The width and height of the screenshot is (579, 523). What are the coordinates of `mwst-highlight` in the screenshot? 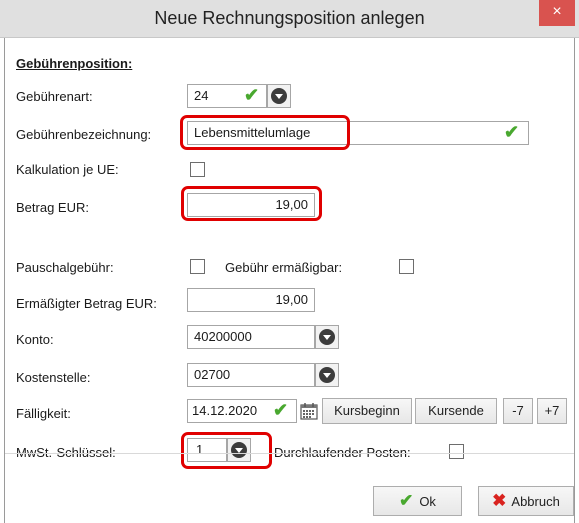 It's located at (226, 450).